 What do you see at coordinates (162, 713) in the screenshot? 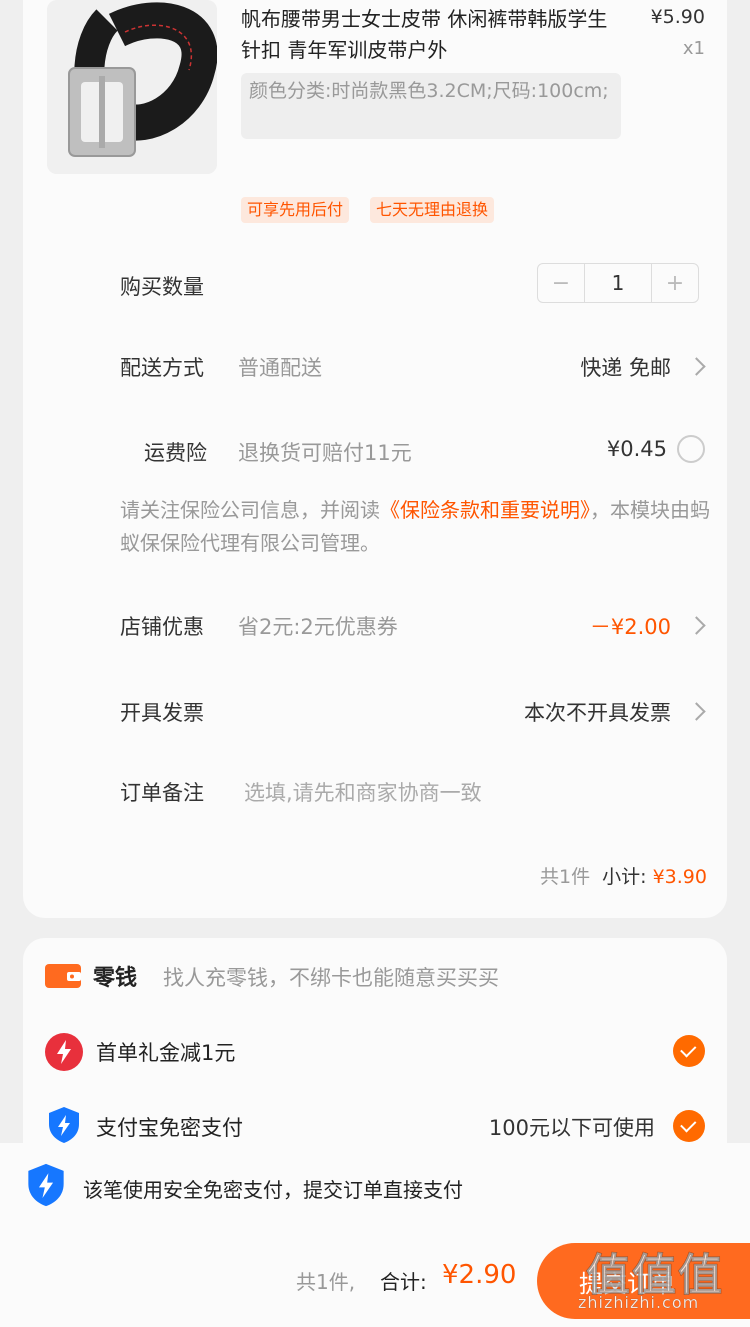
I see `invoice-label: 开具发票` at bounding box center [162, 713].